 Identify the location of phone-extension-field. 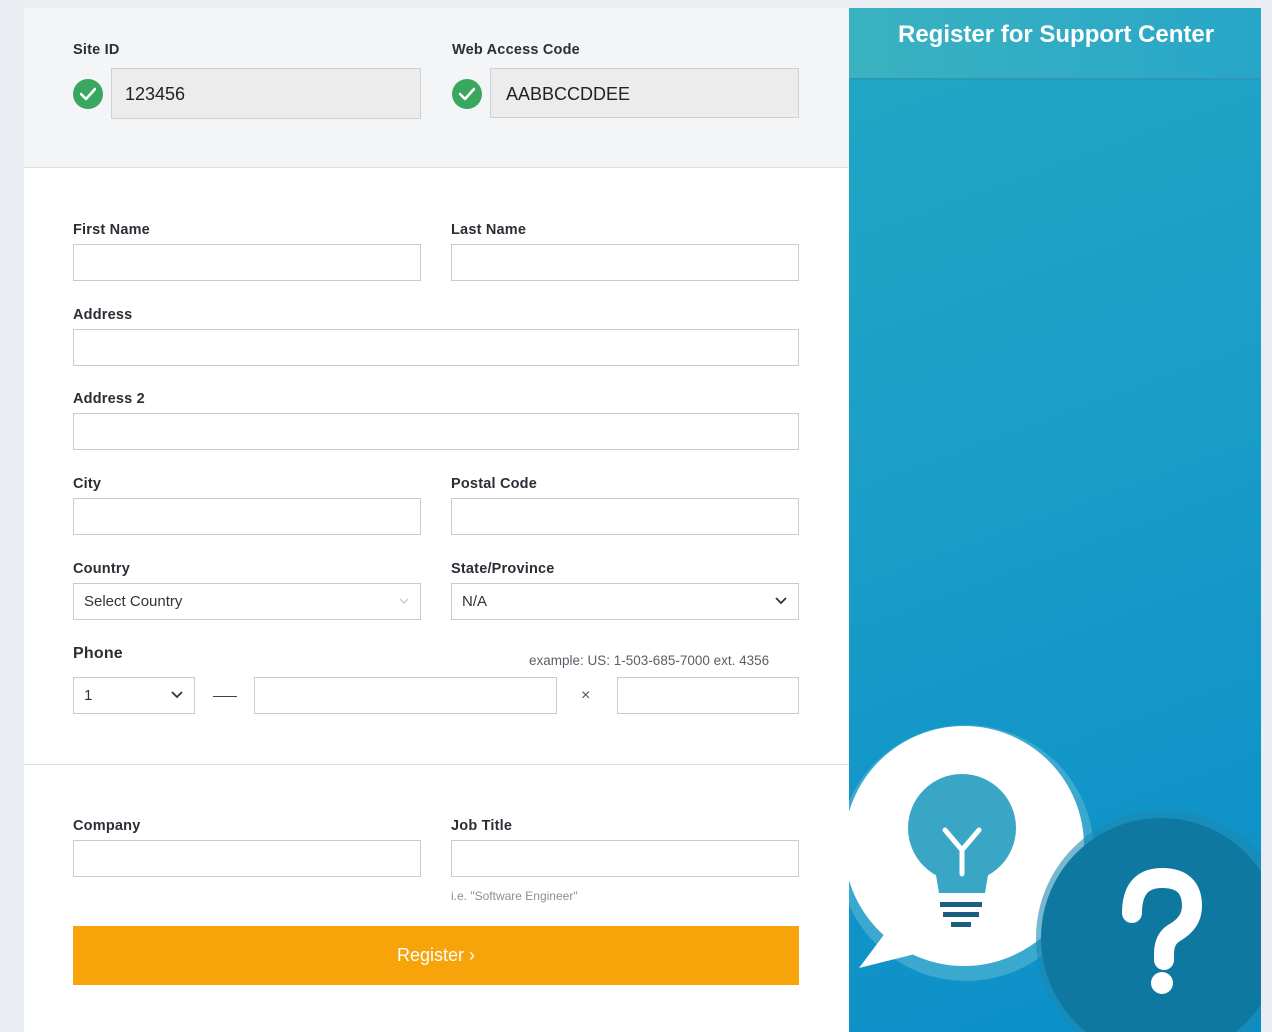
(708, 695).